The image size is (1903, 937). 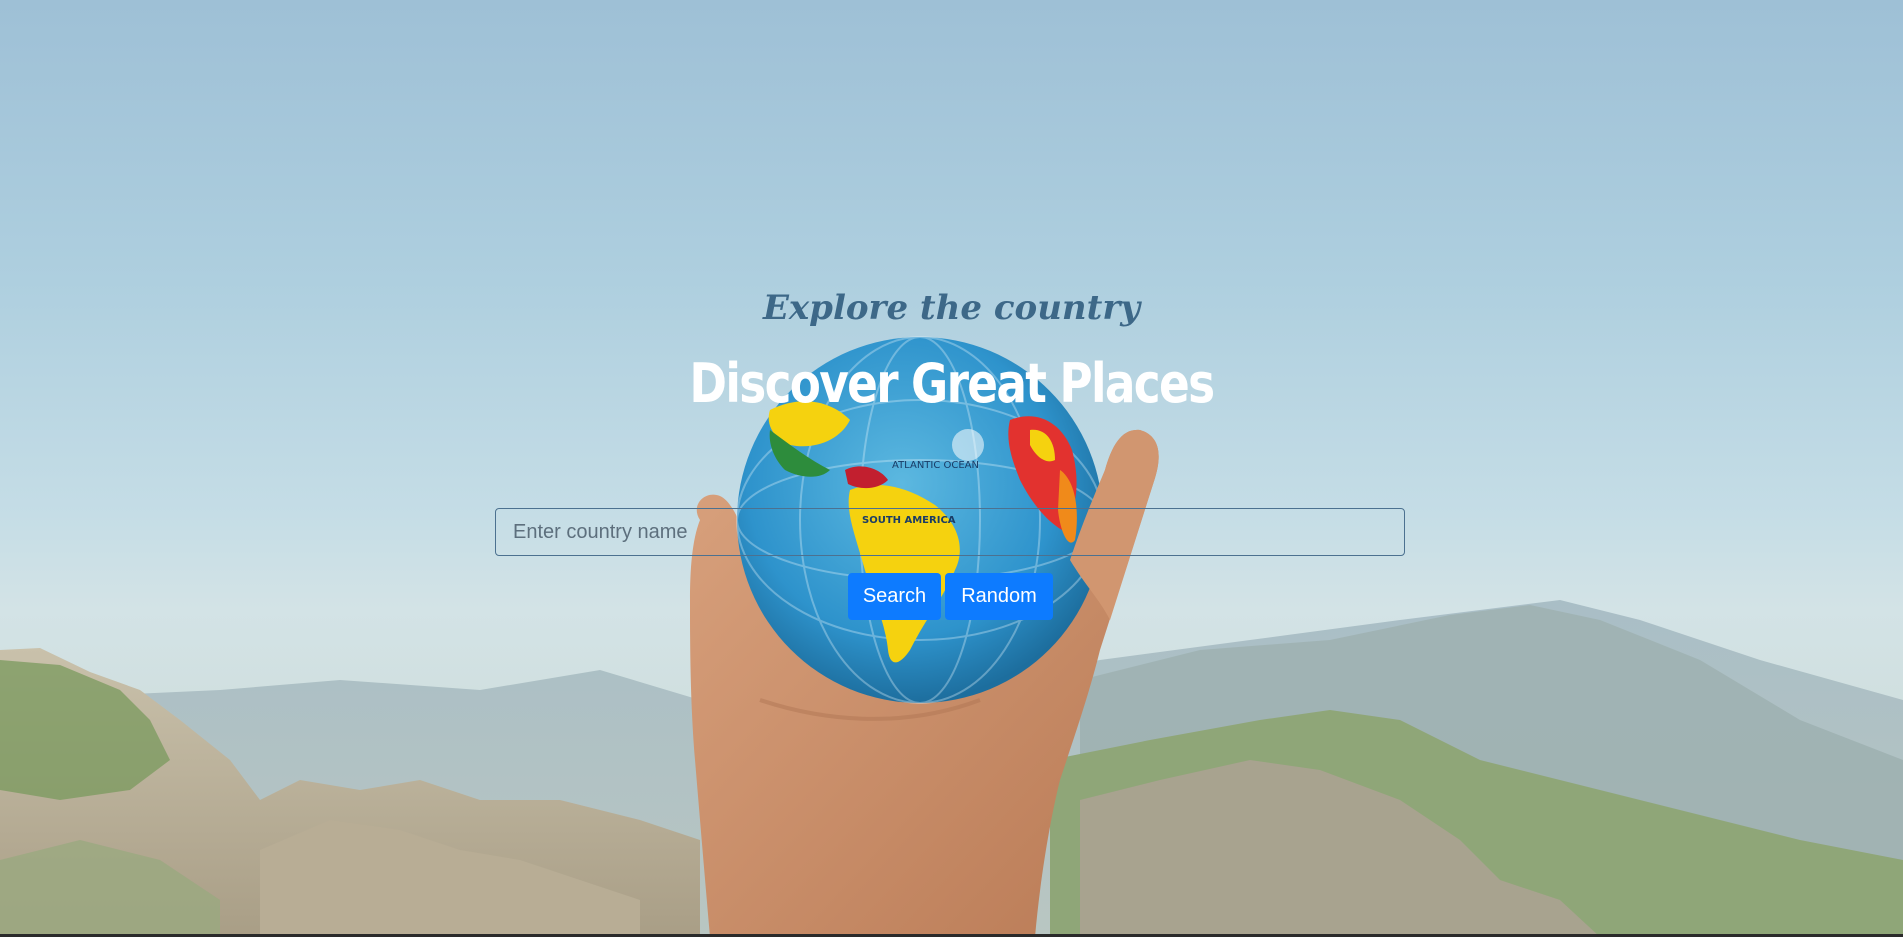 What do you see at coordinates (999, 596) in the screenshot?
I see `random-button: Random` at bounding box center [999, 596].